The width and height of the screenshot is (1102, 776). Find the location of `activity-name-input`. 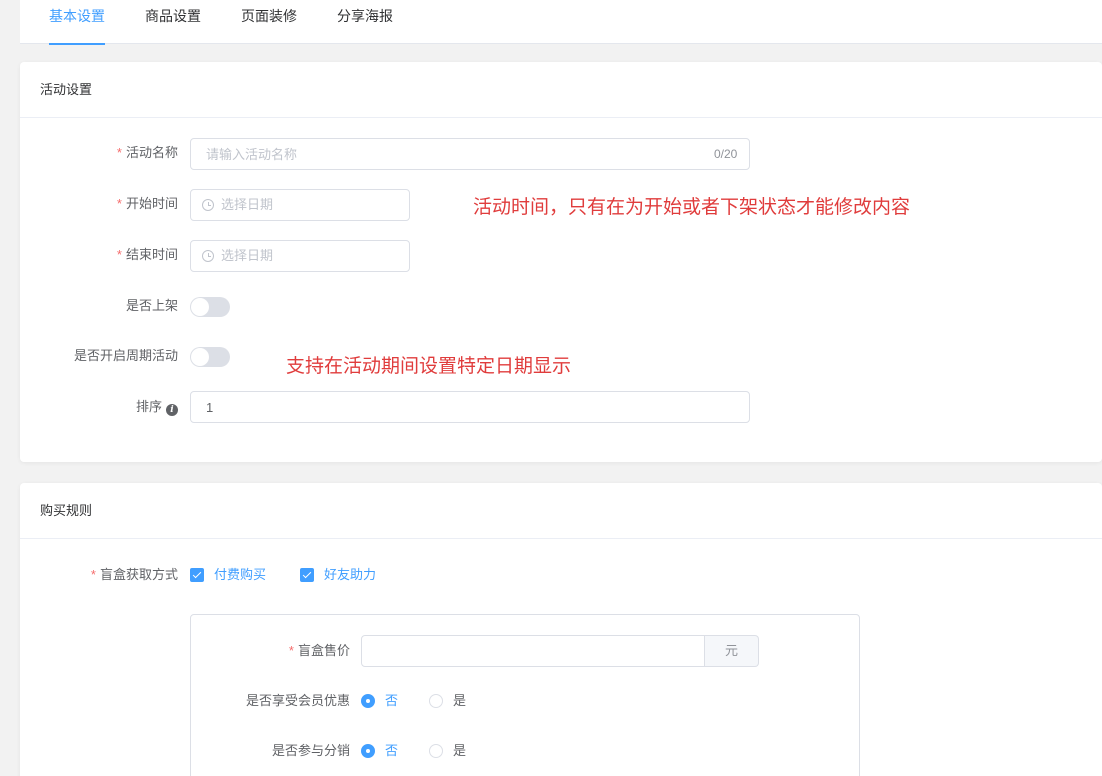

activity-name-input is located at coordinates (470, 154).